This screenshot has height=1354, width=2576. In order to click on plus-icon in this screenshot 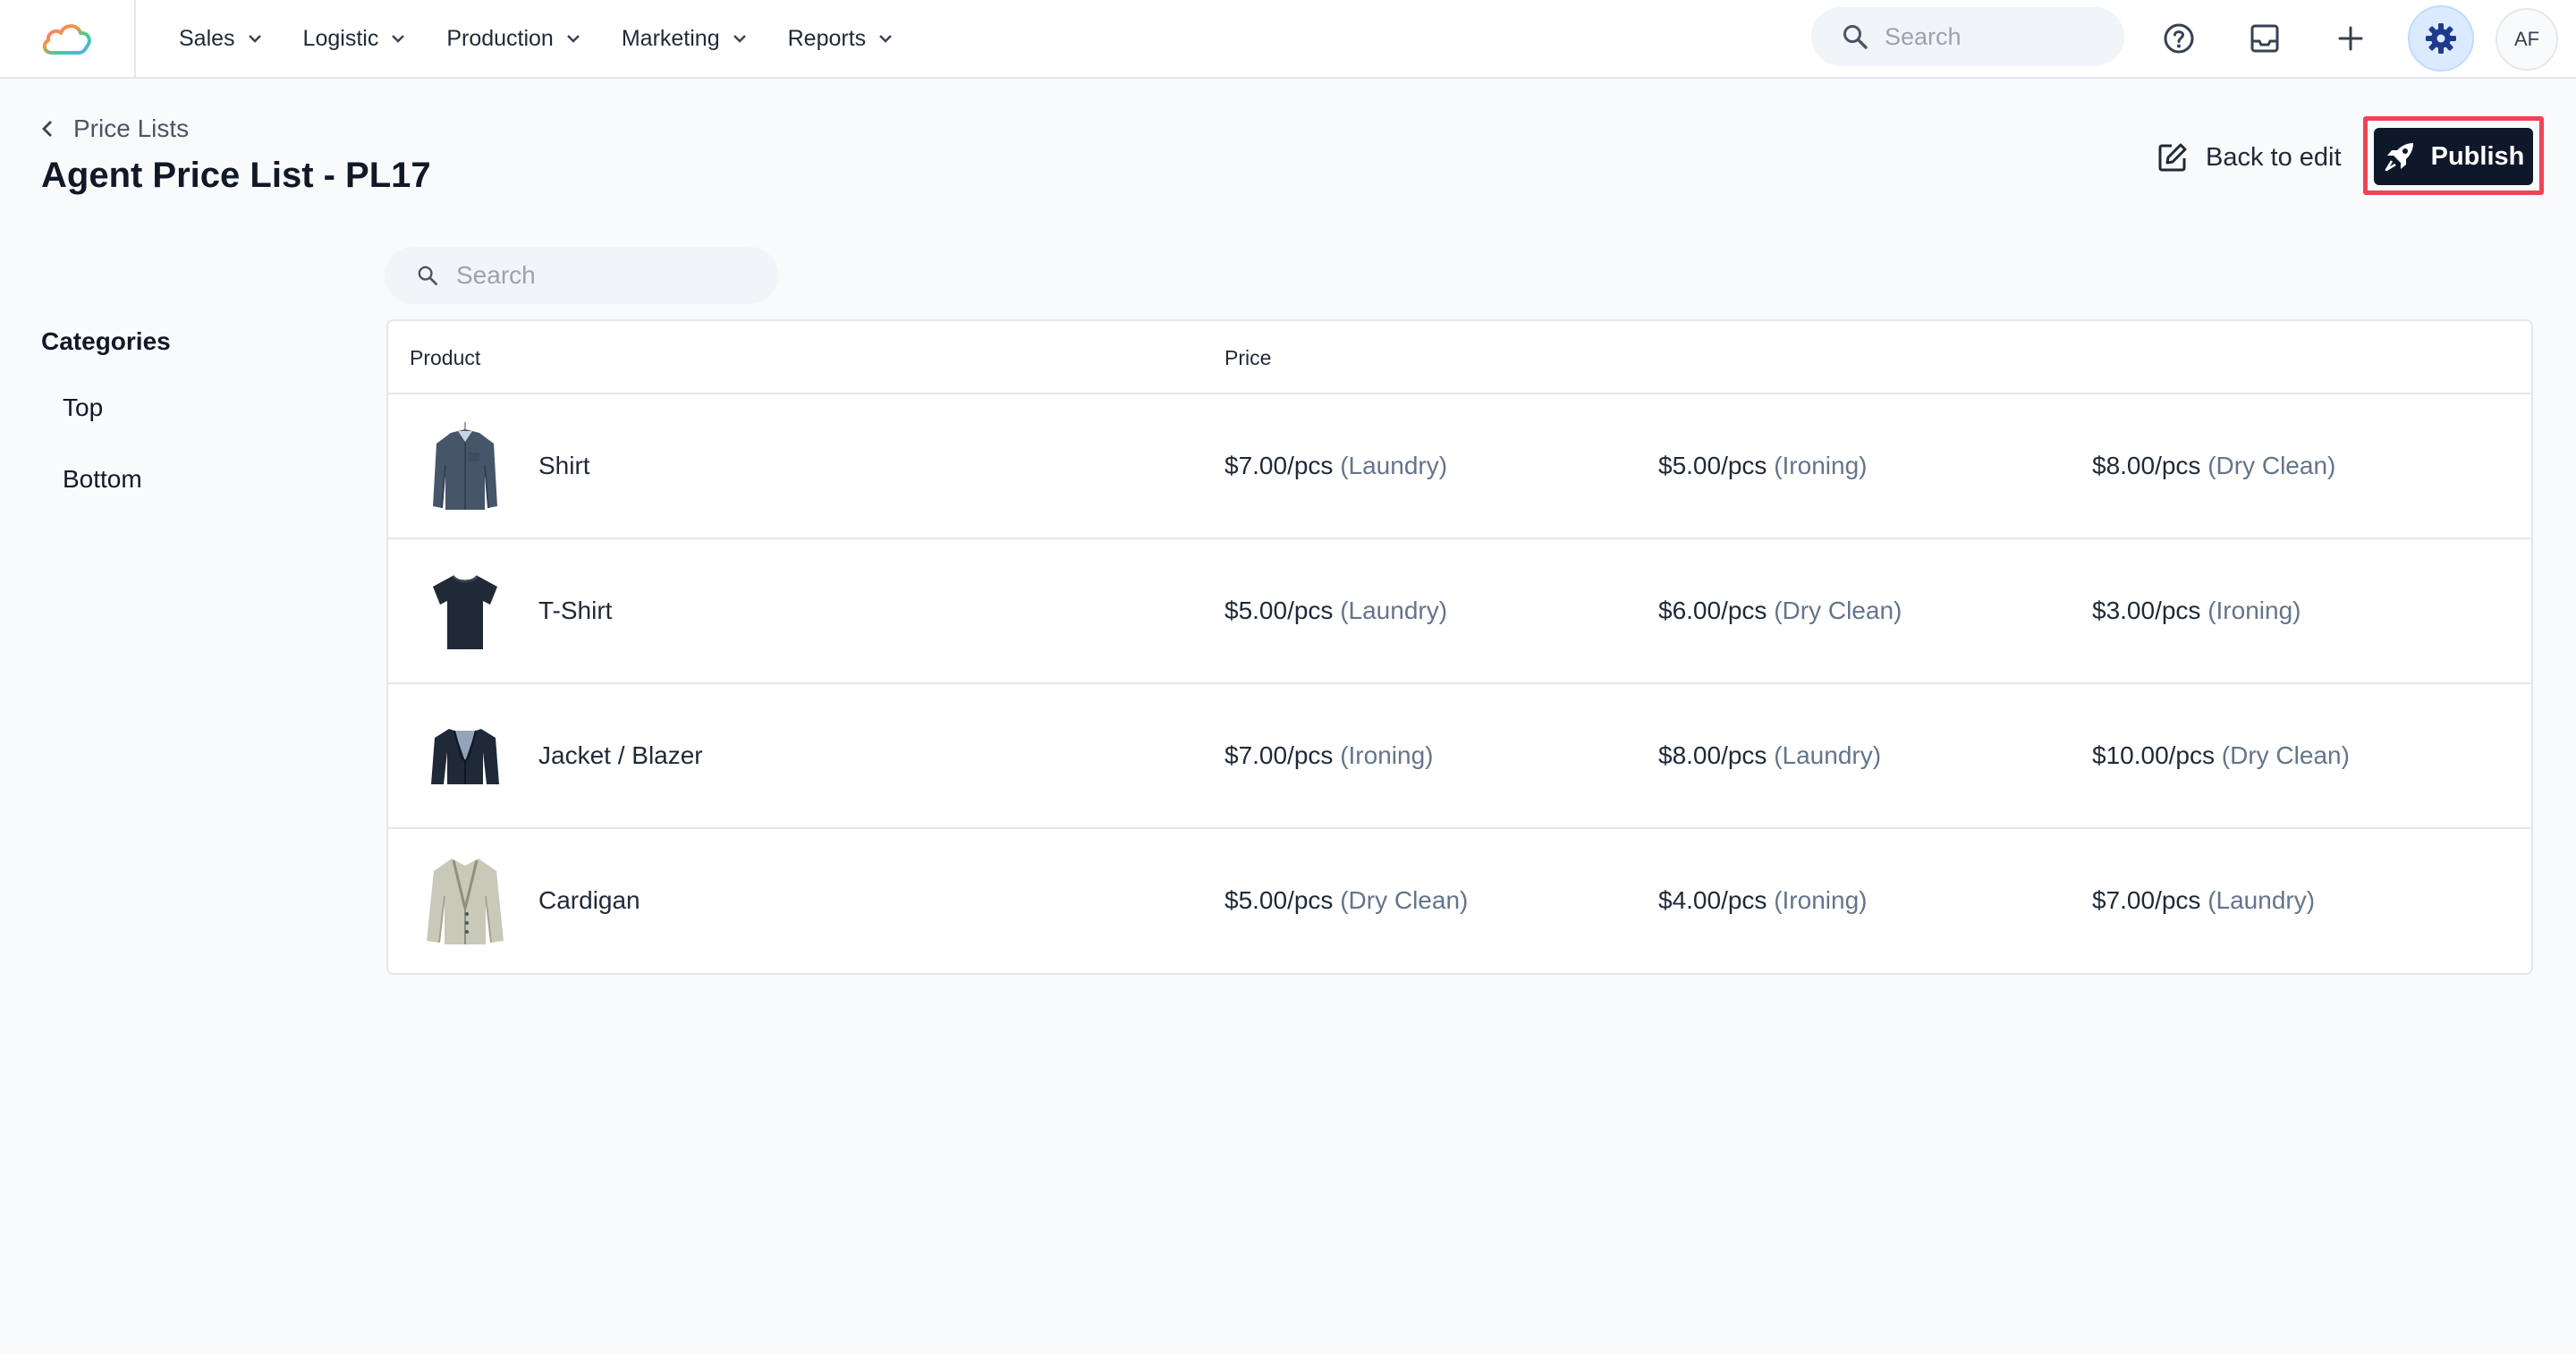, I will do `click(2350, 38)`.